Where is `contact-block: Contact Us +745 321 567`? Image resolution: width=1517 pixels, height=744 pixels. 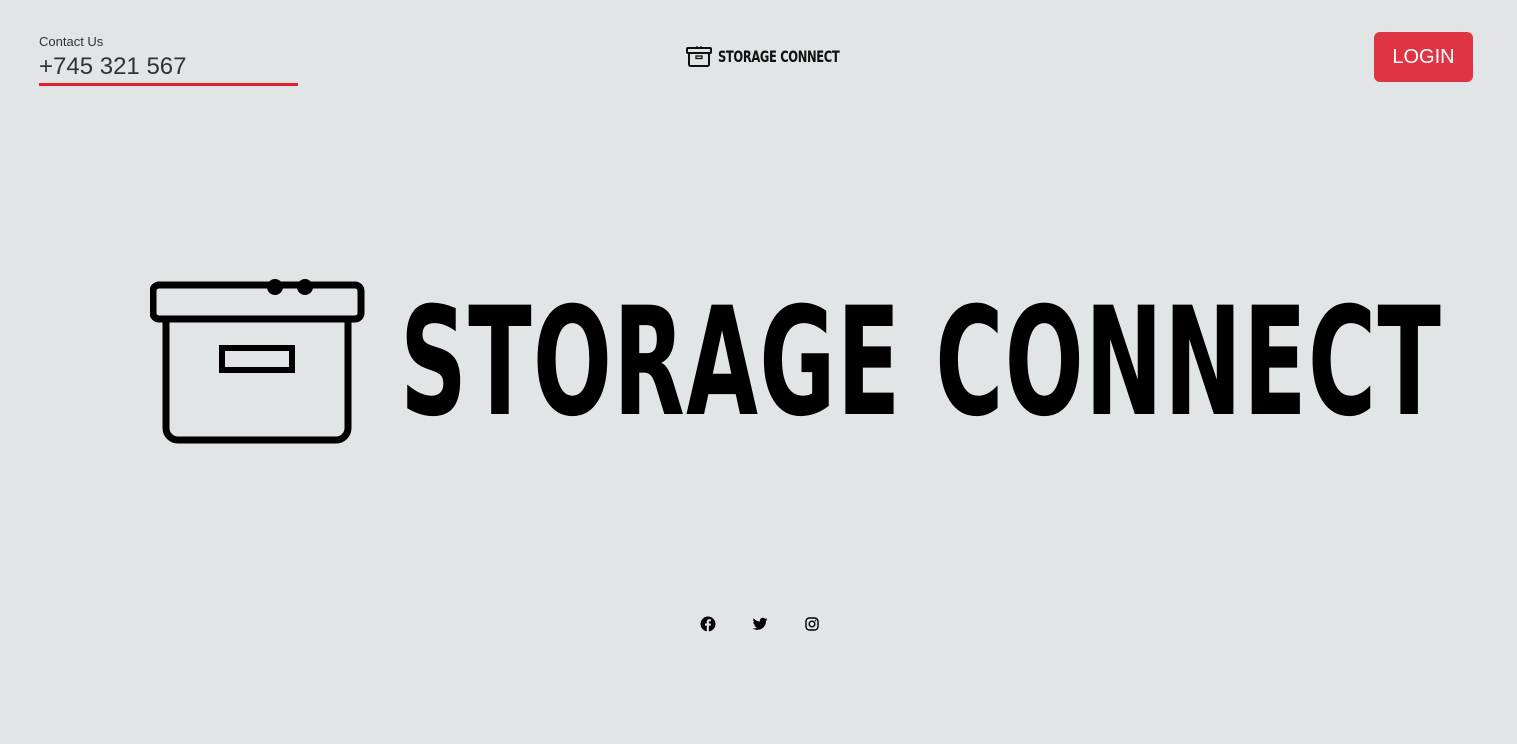 contact-block: Contact Us +745 321 567 is located at coordinates (168, 60).